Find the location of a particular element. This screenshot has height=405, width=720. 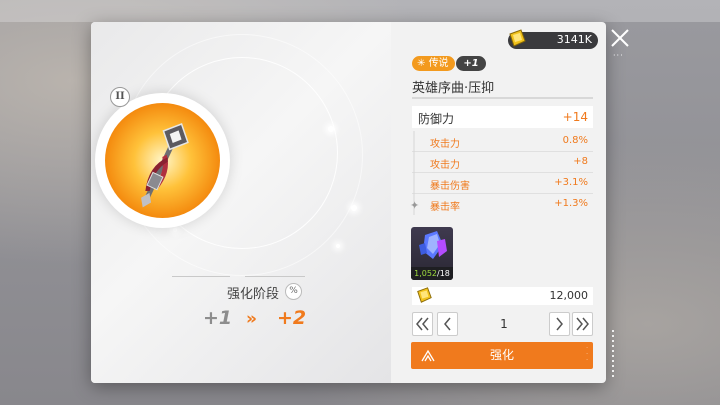

chevron-left-icon is located at coordinates (447, 324).